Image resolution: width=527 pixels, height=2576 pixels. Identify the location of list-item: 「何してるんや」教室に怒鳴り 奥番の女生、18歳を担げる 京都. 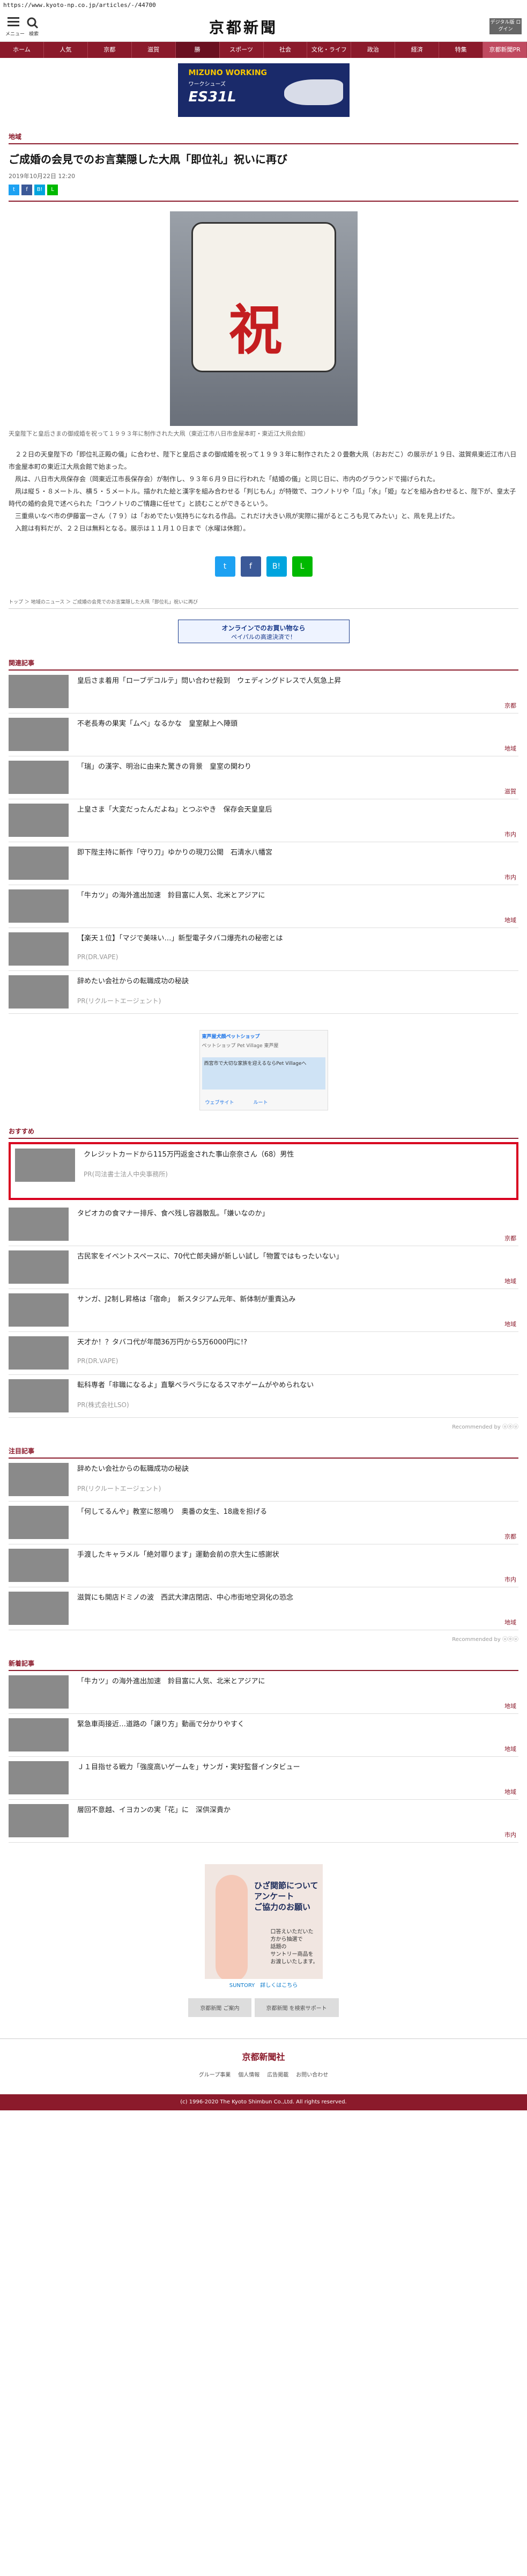
(263, 1523).